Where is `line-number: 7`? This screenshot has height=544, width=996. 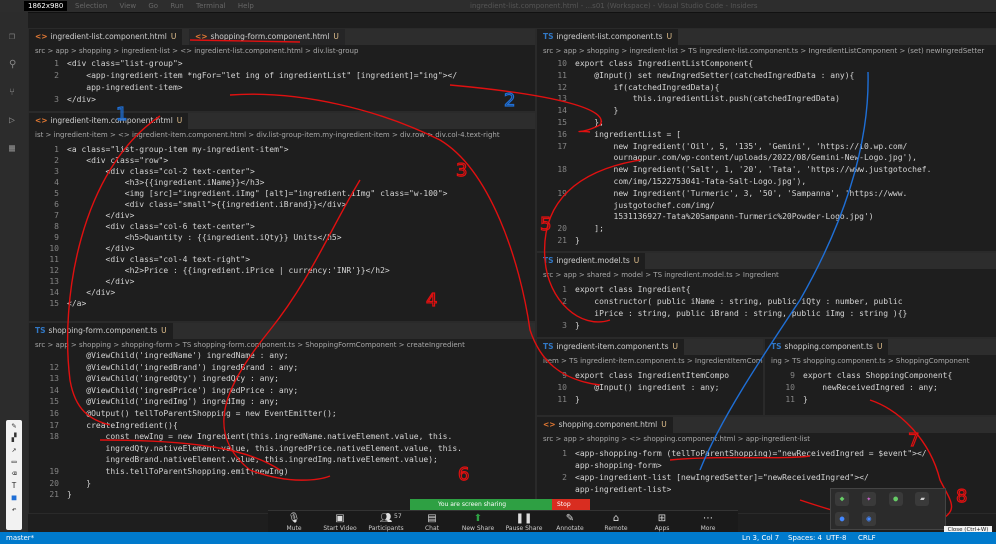
line-number: 7 is located at coordinates (56, 215).